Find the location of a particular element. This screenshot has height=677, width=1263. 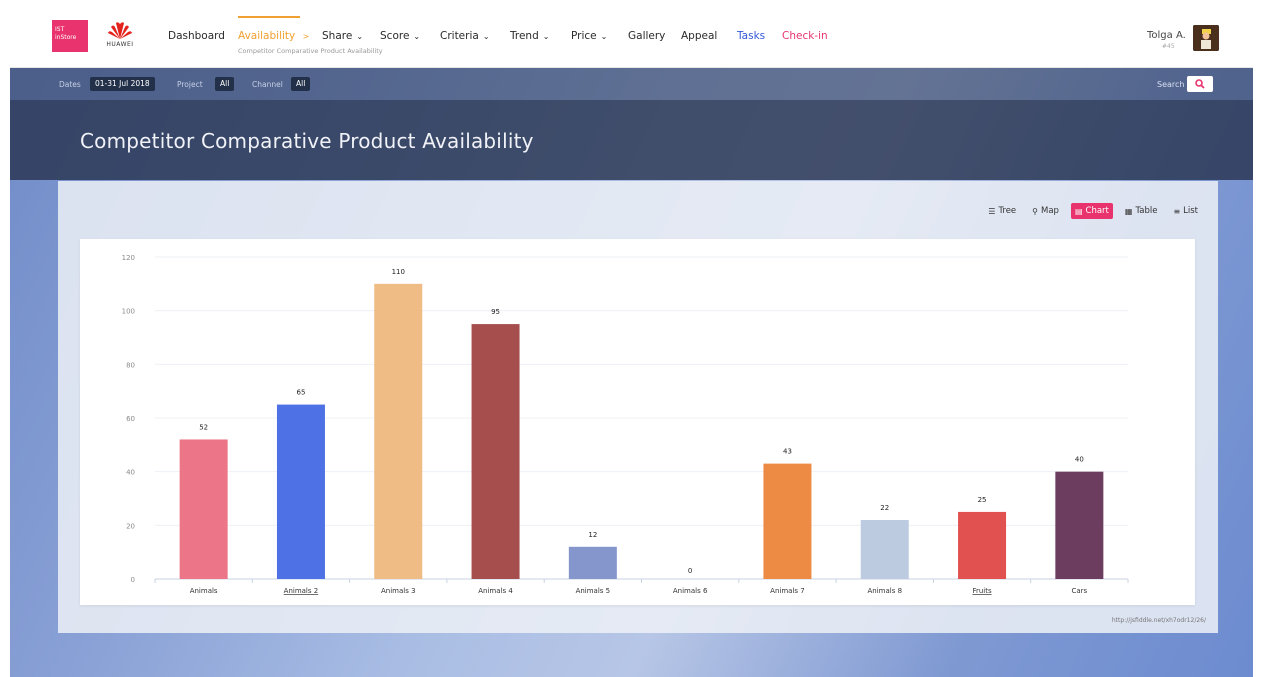

tab-map: ⚲ Map is located at coordinates (1045, 211).